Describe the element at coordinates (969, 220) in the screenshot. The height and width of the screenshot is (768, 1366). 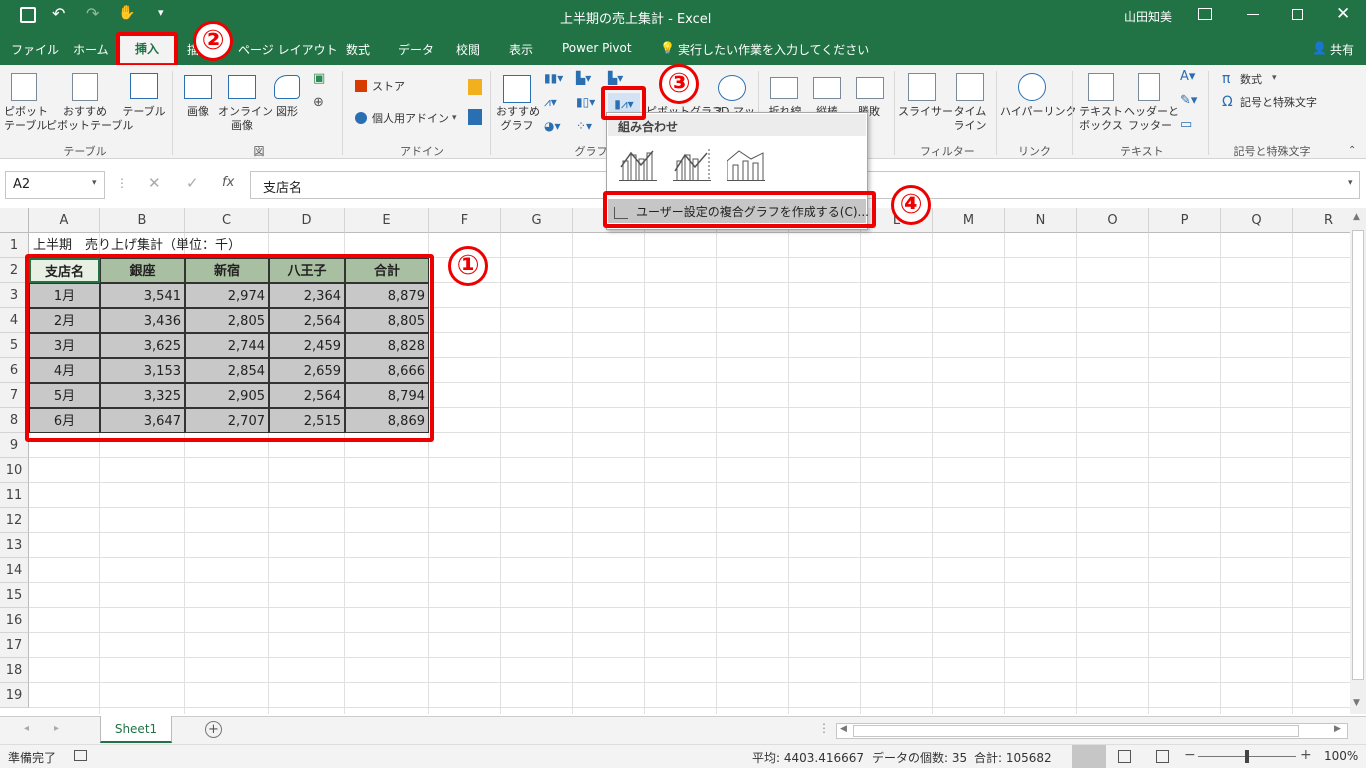
I see `column-header-m: M` at that location.